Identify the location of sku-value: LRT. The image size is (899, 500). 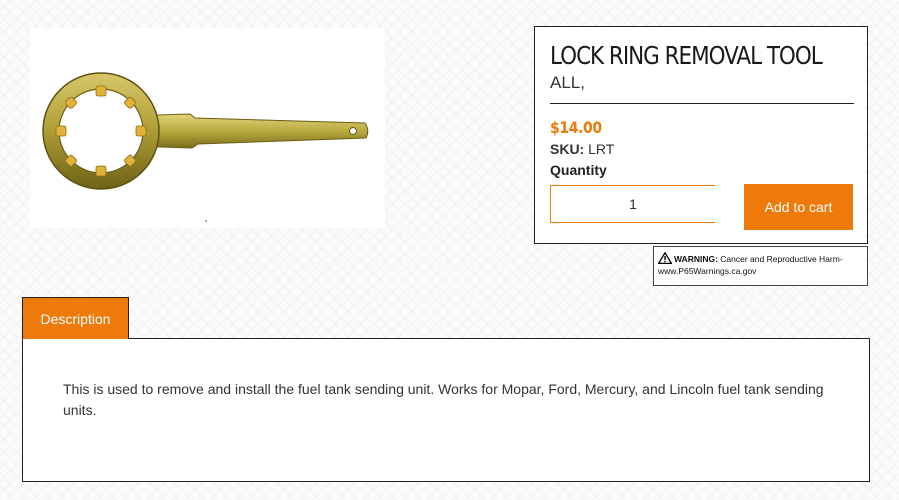
(601, 149).